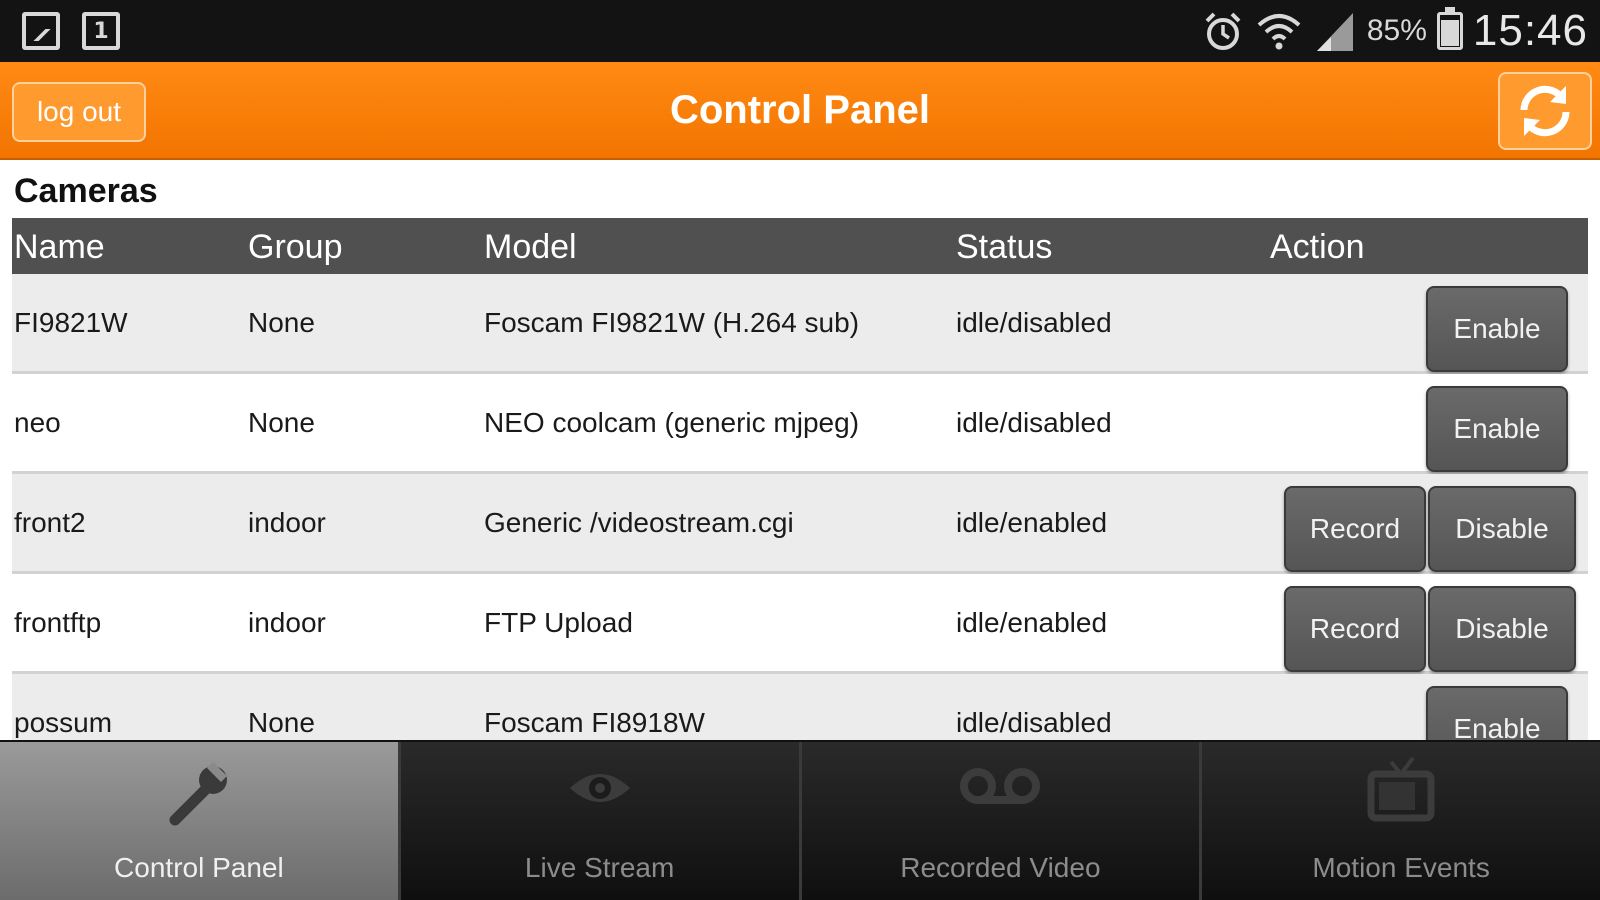 The height and width of the screenshot is (900, 1600). I want to click on refresh-icon, so click(1545, 111).